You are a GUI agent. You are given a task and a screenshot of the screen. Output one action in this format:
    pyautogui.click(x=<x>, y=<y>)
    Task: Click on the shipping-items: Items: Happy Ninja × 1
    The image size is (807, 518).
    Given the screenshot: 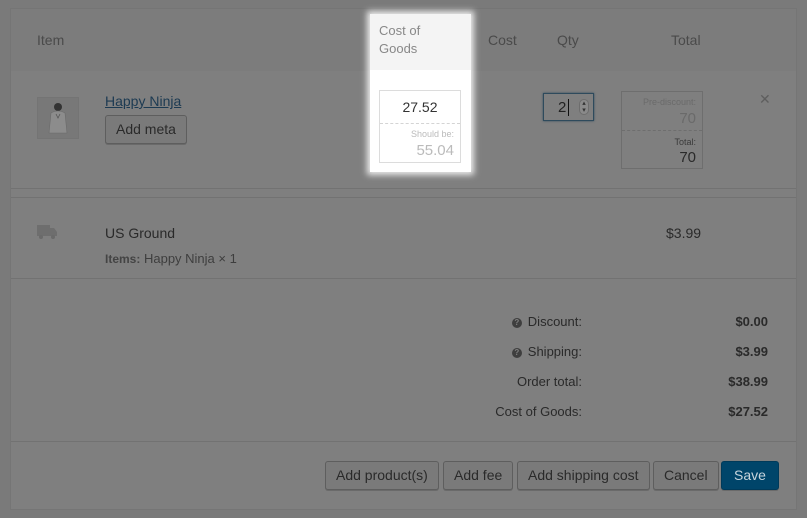 What is the action you would take?
    pyautogui.click(x=171, y=258)
    